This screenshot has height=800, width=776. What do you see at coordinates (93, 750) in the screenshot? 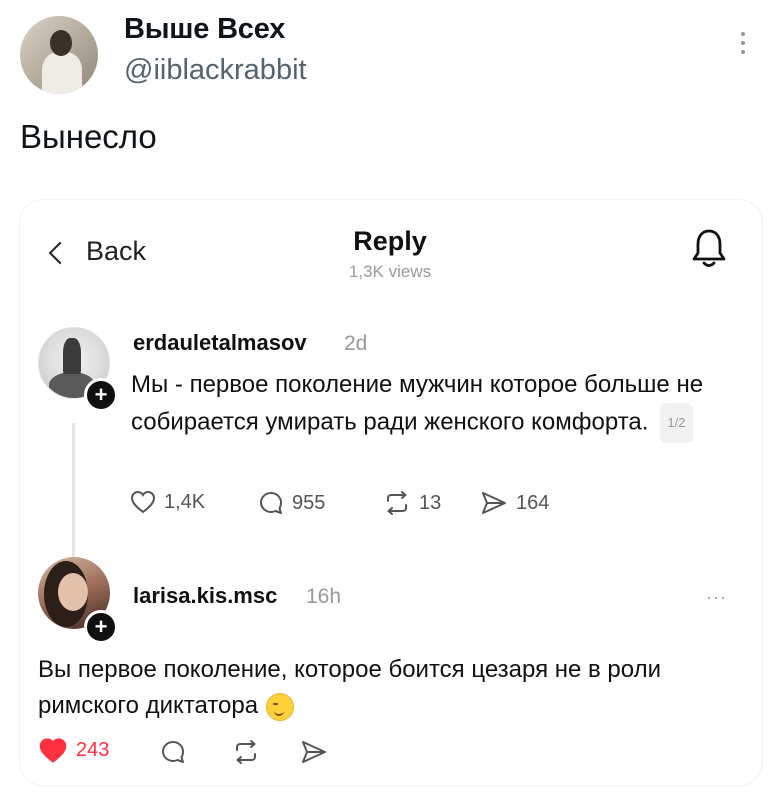
I see `like-count: 243` at bounding box center [93, 750].